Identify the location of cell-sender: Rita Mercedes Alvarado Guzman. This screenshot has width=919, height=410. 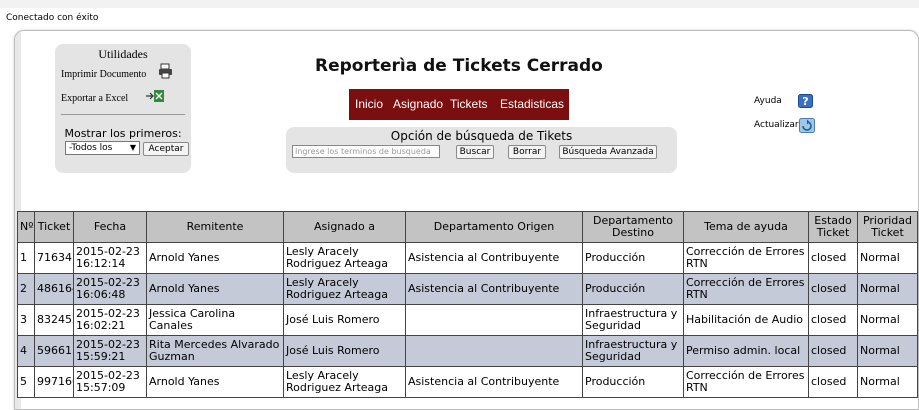
(215, 351).